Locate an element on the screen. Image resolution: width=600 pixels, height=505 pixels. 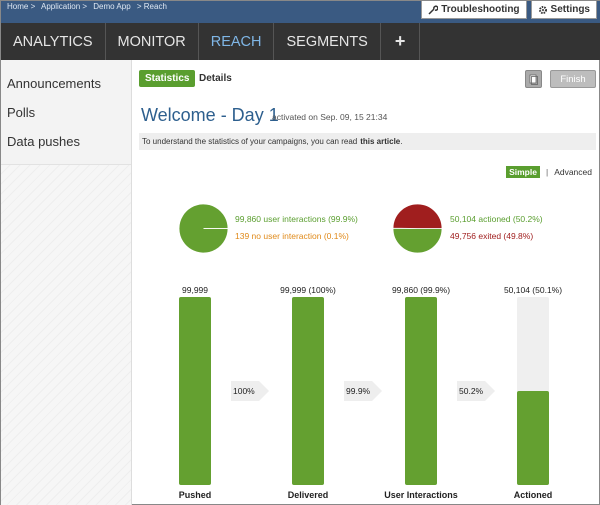
main-nav: ANALYTICS MONITOR REACH SEGMENTS + is located at coordinates (300, 41).